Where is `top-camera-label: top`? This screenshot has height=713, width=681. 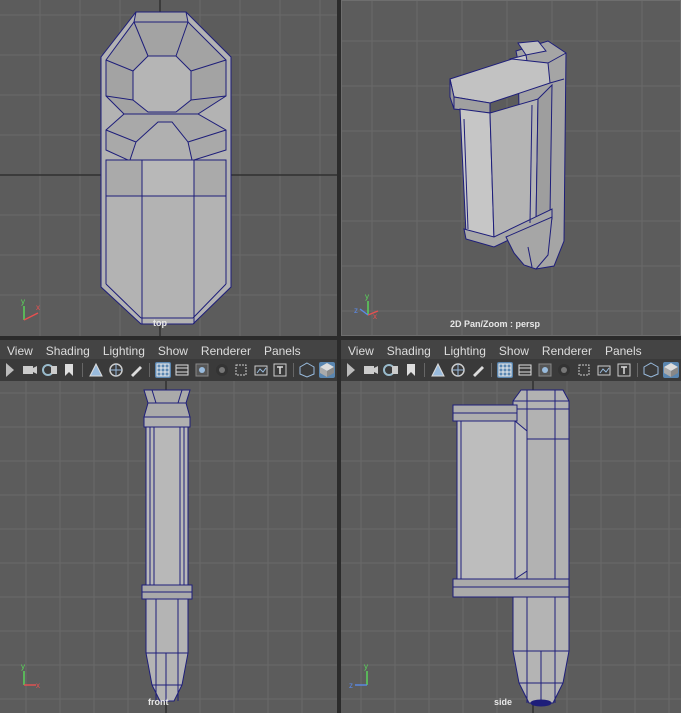
top-camera-label: top is located at coordinates (160, 323).